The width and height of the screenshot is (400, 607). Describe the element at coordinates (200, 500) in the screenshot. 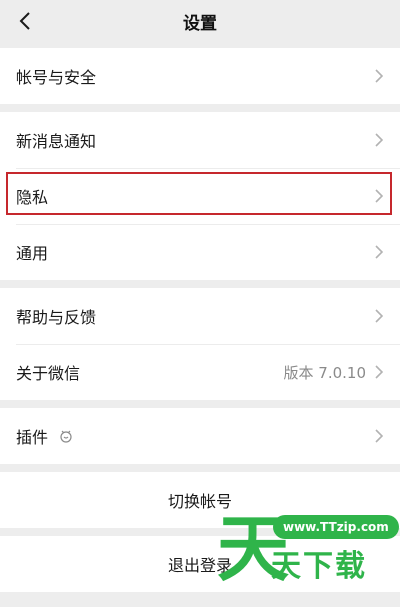

I see `switch-account-button: 切换帐号` at that location.